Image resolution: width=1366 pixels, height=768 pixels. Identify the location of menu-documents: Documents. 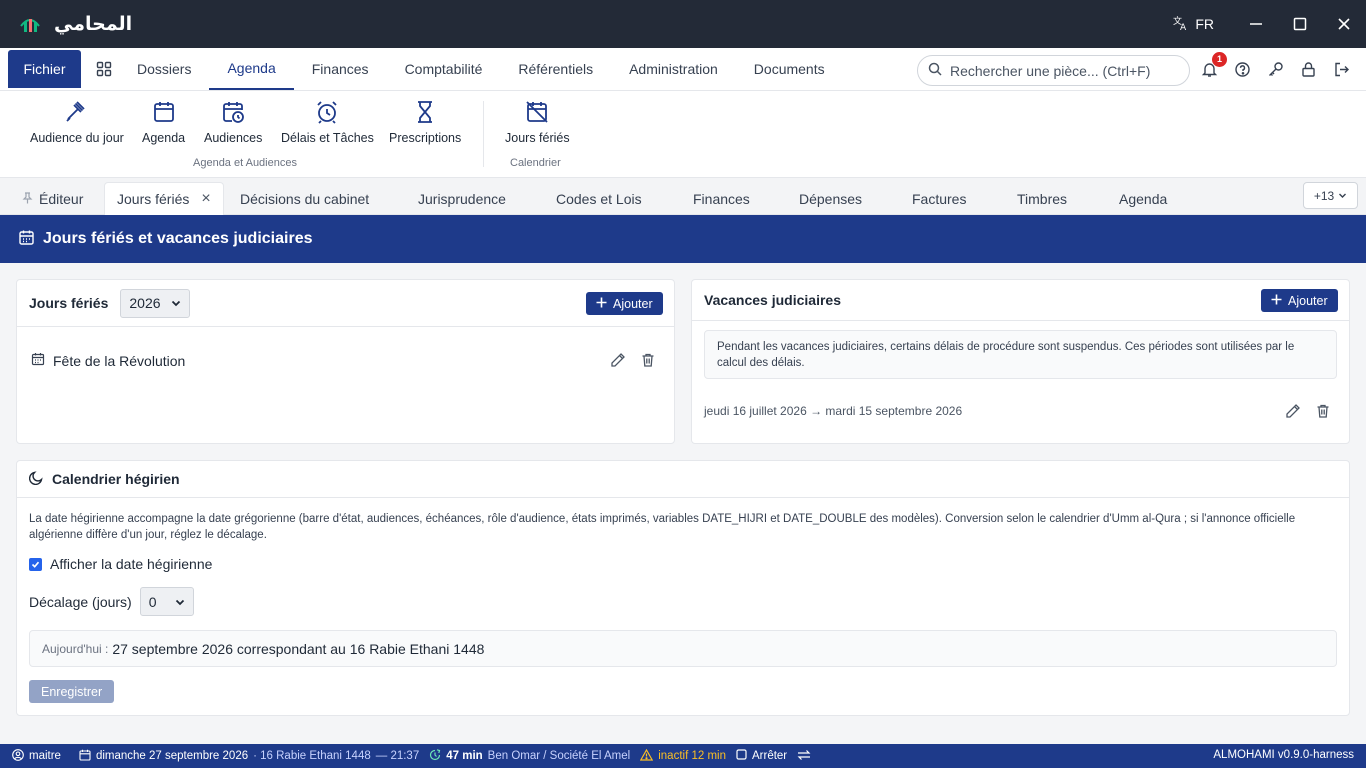
(789, 69).